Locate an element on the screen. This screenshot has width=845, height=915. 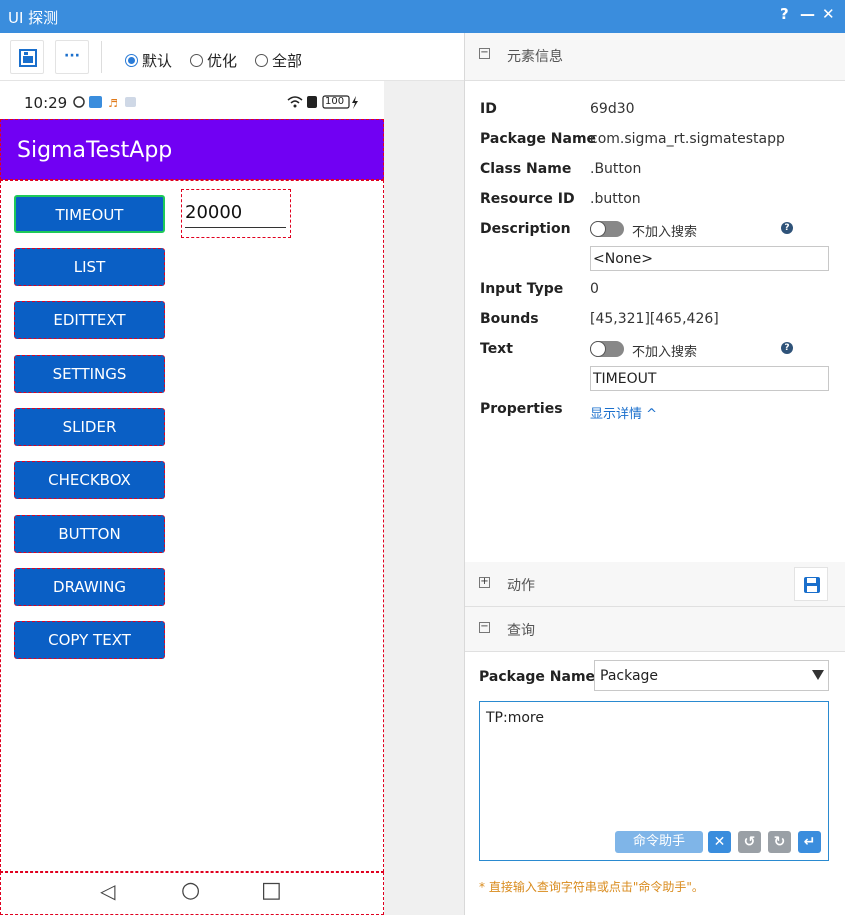
description-label: Description is located at coordinates (525, 229).